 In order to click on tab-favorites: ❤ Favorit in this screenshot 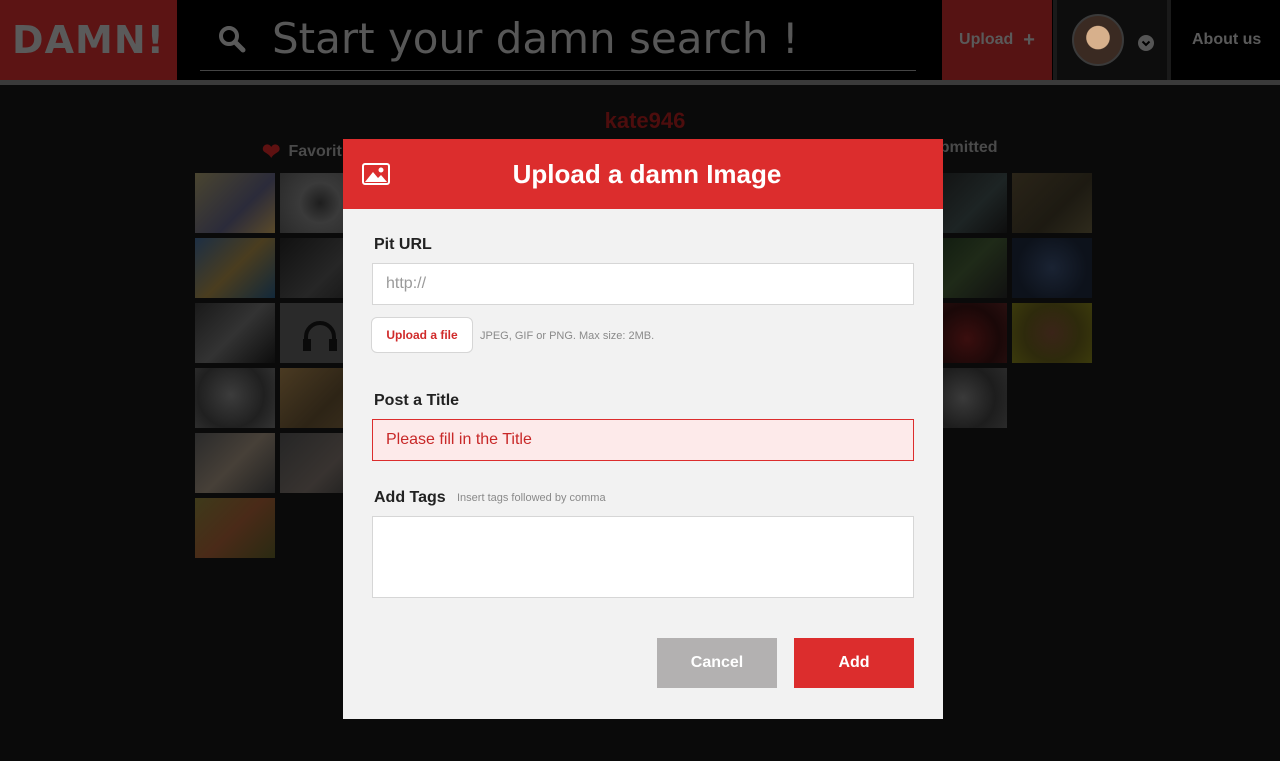, I will do `click(302, 152)`.